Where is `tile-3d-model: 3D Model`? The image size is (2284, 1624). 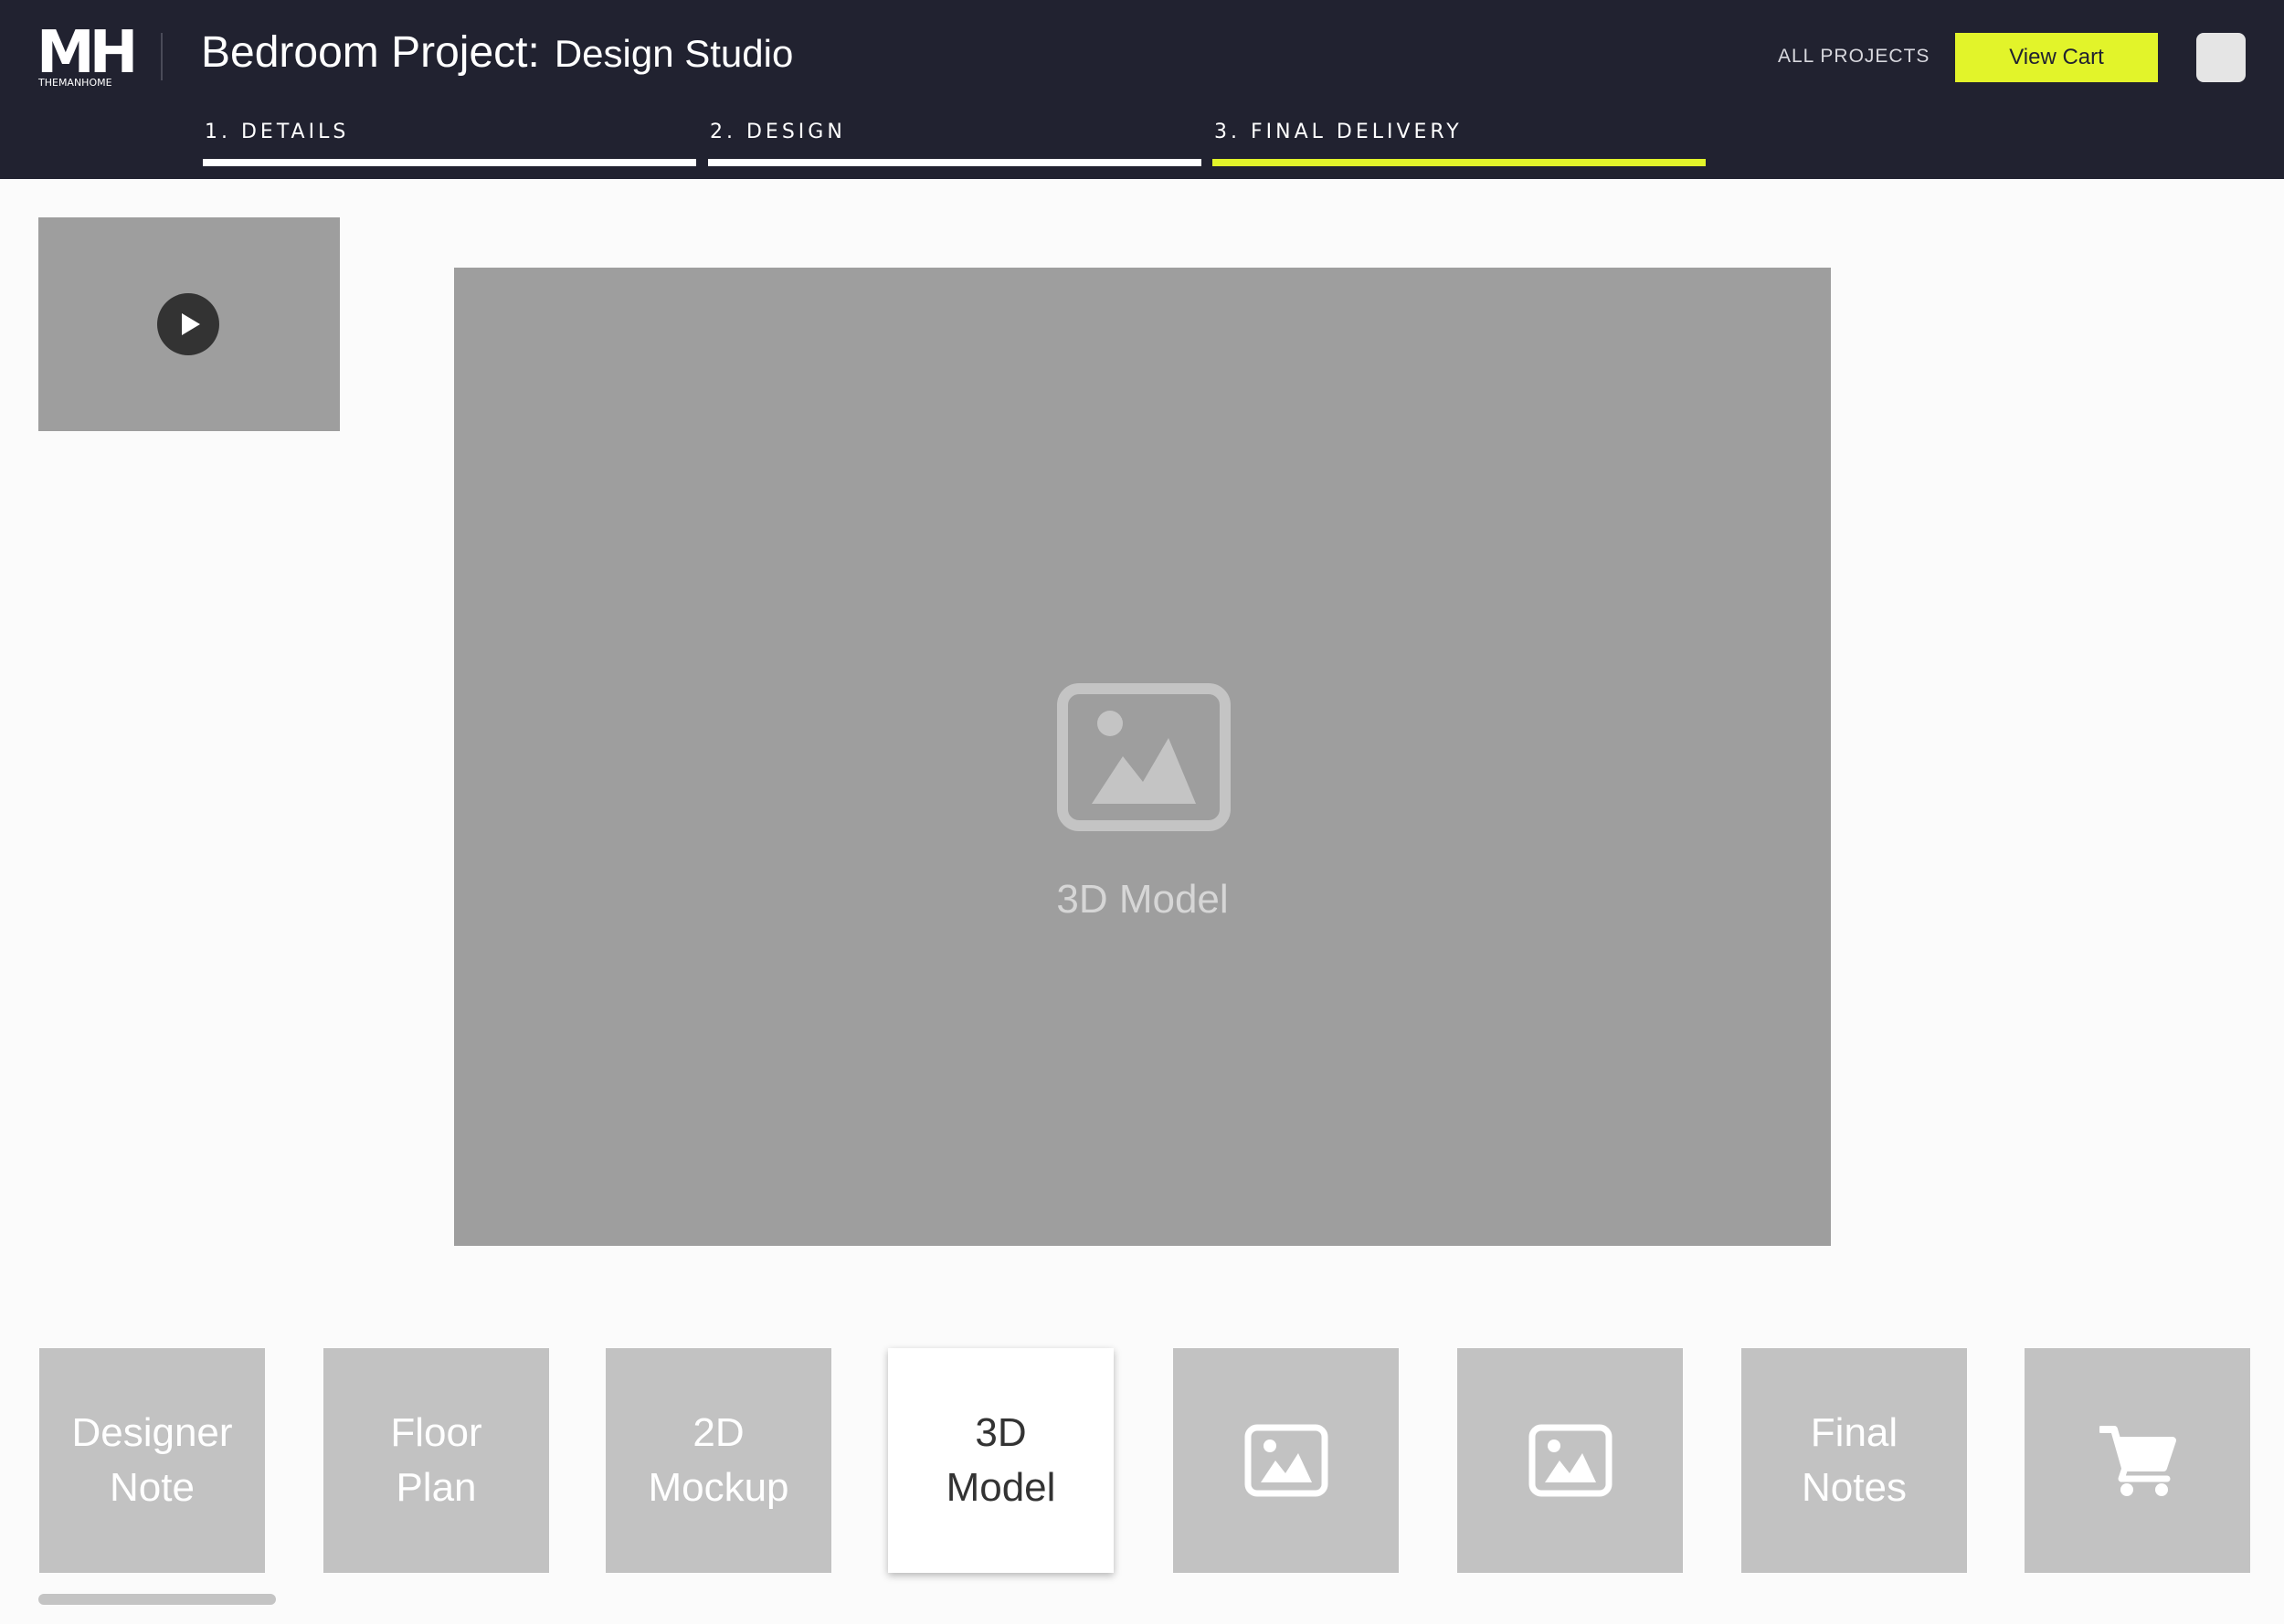
tile-3d-model: 3D Model is located at coordinates (1001, 1461).